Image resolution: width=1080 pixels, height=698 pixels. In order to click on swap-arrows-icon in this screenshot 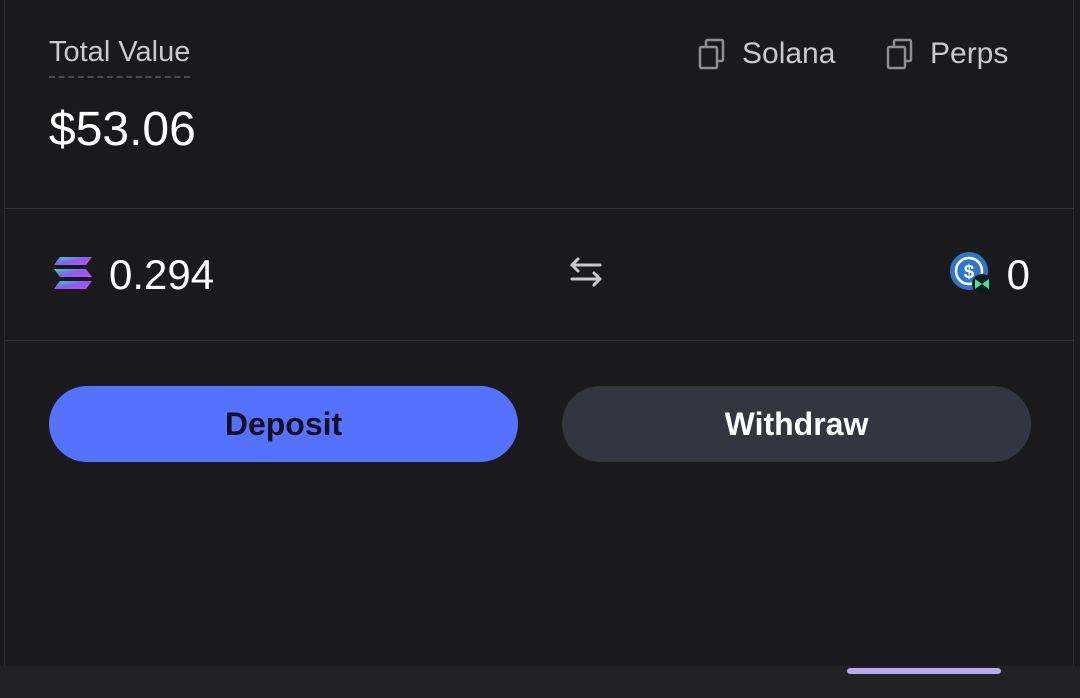, I will do `click(586, 274)`.